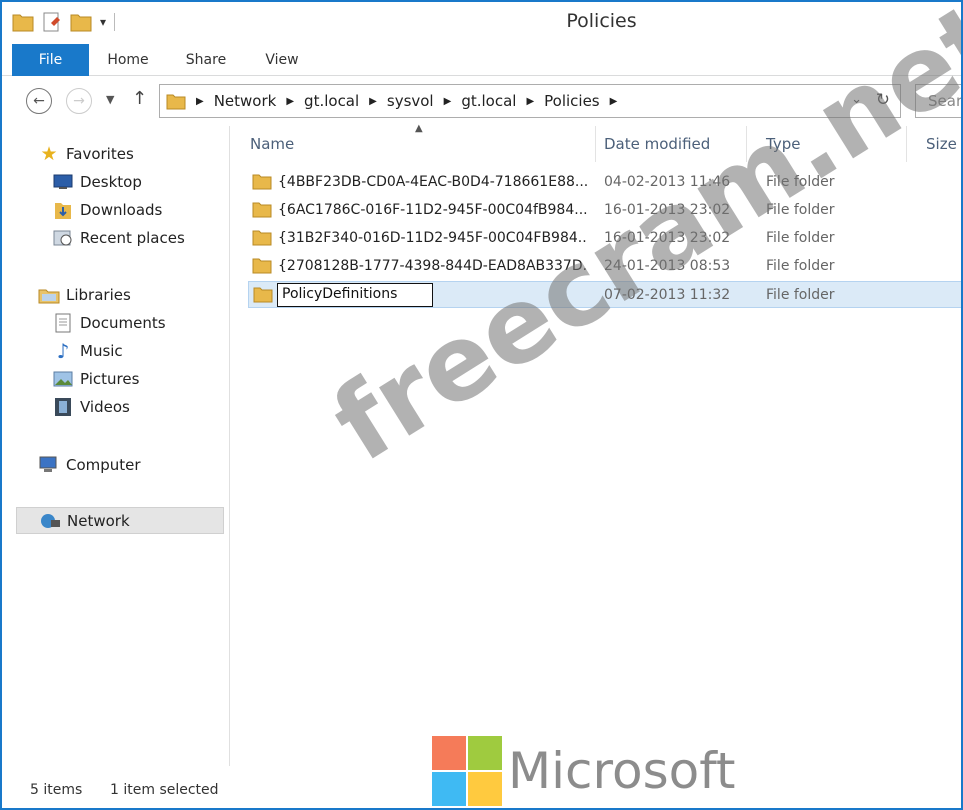  What do you see at coordinates (467, 771) in the screenshot?
I see `microsoft-logo-icon` at bounding box center [467, 771].